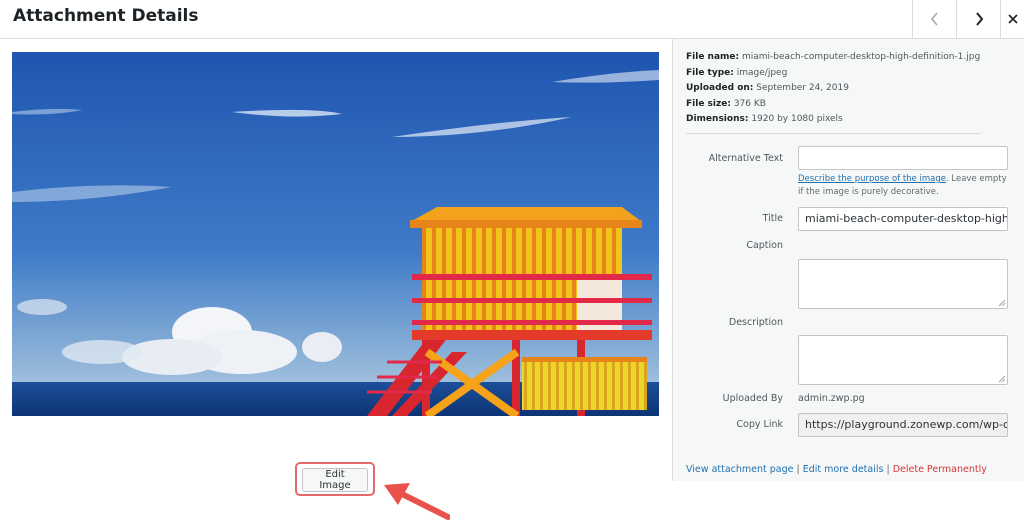  I want to click on chevron-right-icon, so click(980, 19).